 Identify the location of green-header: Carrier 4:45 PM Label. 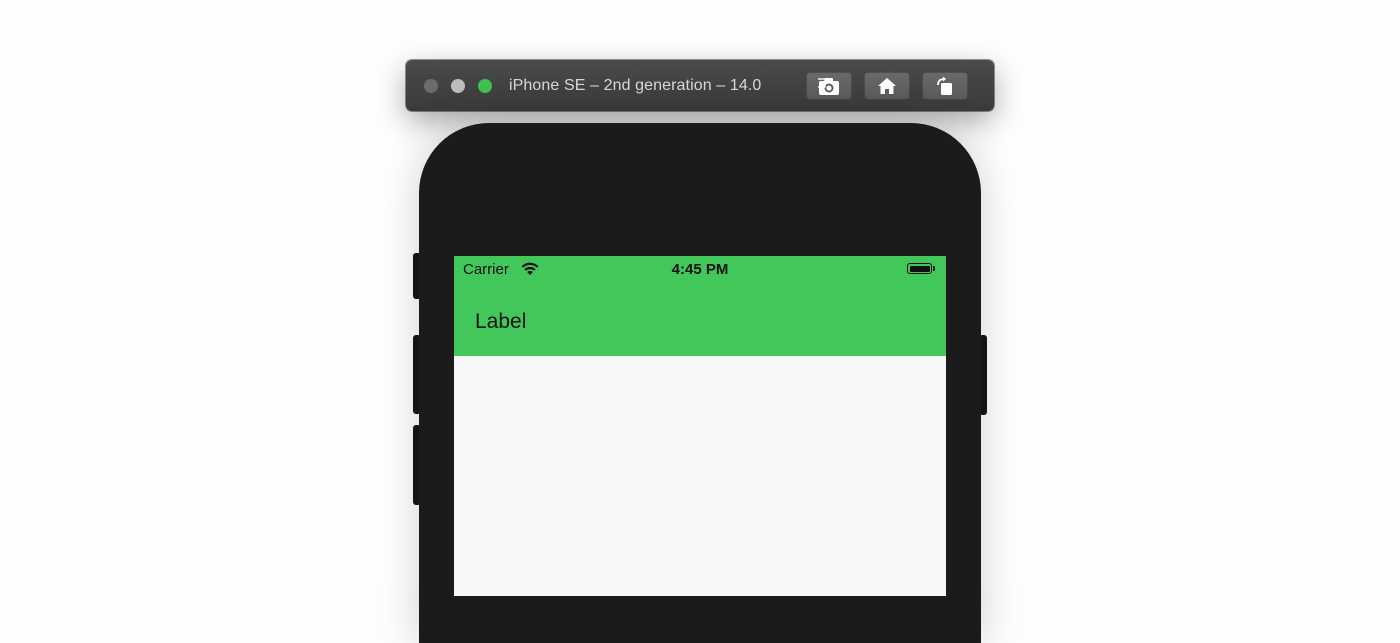
(700, 306).